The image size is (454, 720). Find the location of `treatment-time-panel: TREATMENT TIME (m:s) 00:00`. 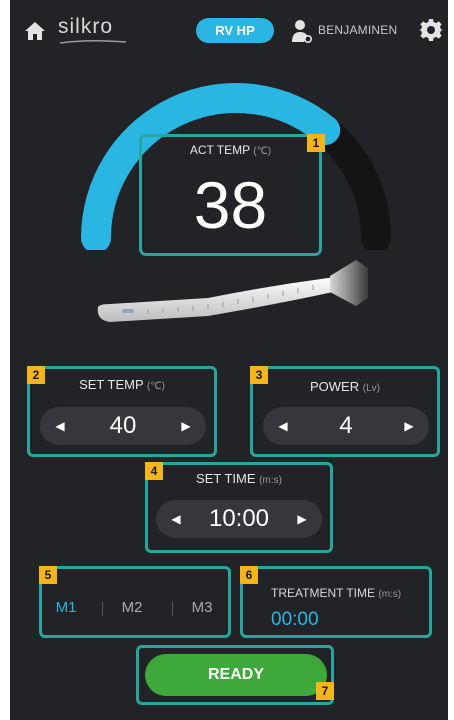

treatment-time-panel: TREATMENT TIME (m:s) 00:00 is located at coordinates (336, 602).